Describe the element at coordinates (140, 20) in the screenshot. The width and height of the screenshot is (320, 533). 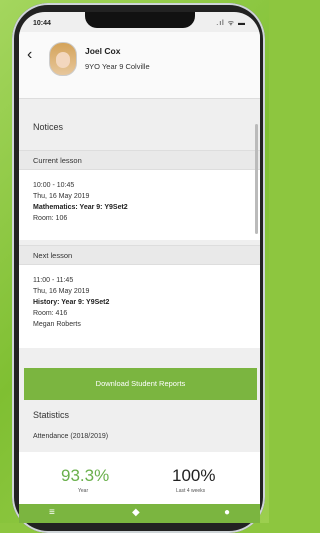
I see `phone-notch` at that location.